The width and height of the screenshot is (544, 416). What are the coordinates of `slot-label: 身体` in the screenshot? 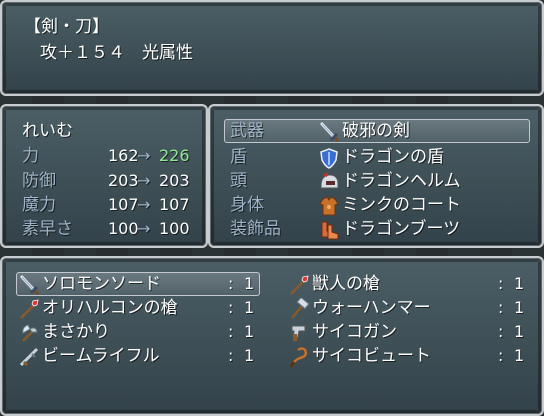 It's located at (247, 205).